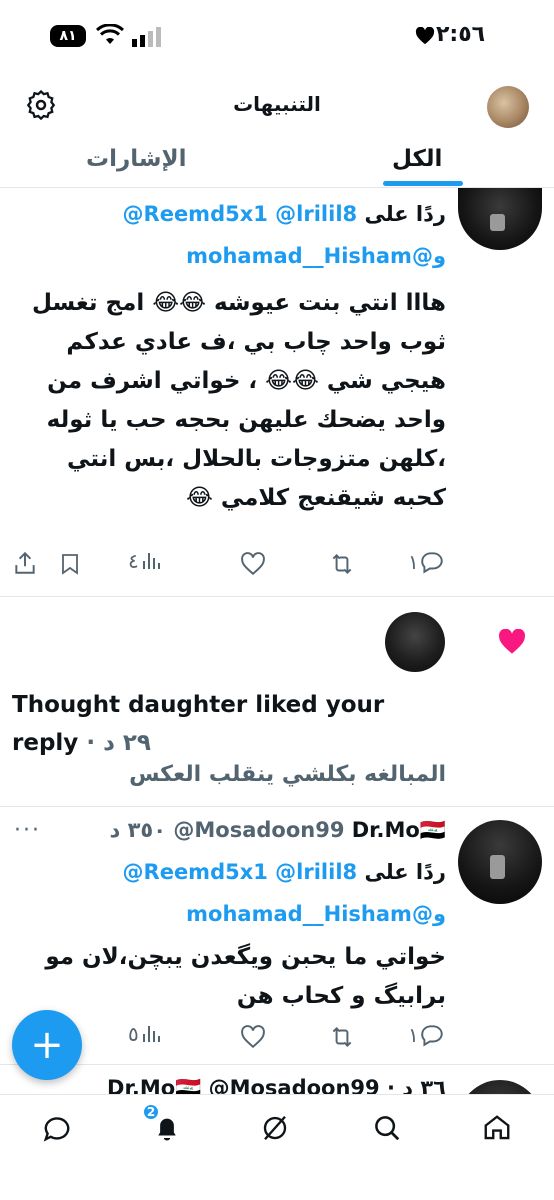 The width and height of the screenshot is (554, 1200). What do you see at coordinates (259, 830) in the screenshot?
I see `tweet-handle: @Mosadoon99` at bounding box center [259, 830].